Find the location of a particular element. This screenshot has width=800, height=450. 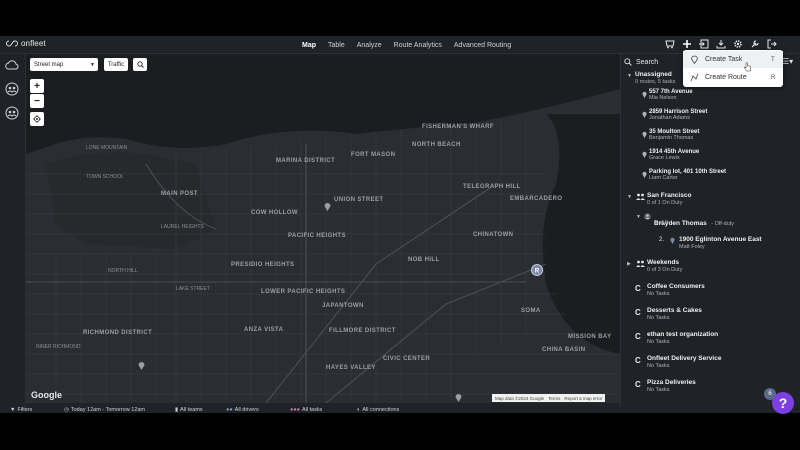

task-recipient: Matt Foley is located at coordinates (692, 247).